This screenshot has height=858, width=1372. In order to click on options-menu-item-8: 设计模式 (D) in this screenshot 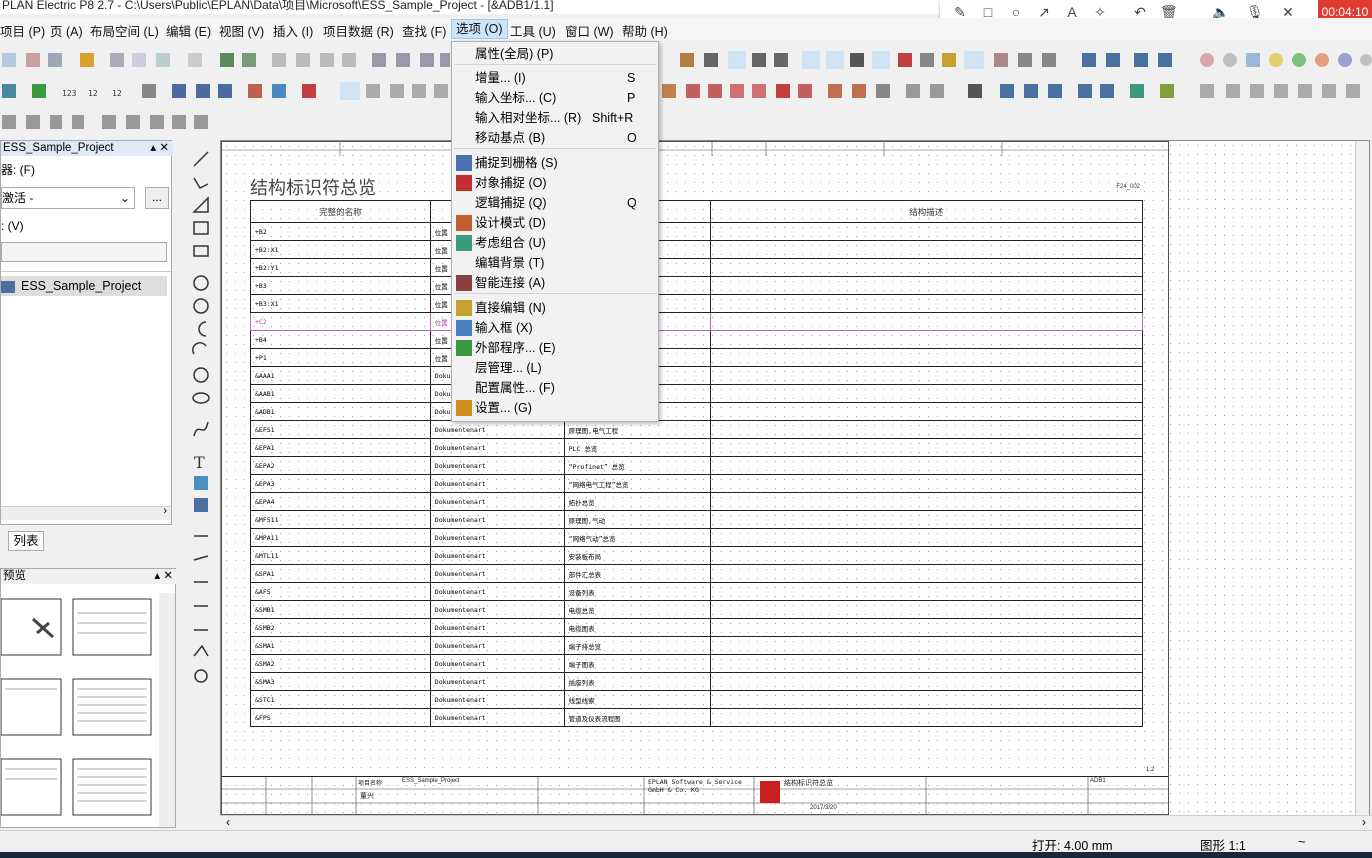, I will do `click(555, 223)`.